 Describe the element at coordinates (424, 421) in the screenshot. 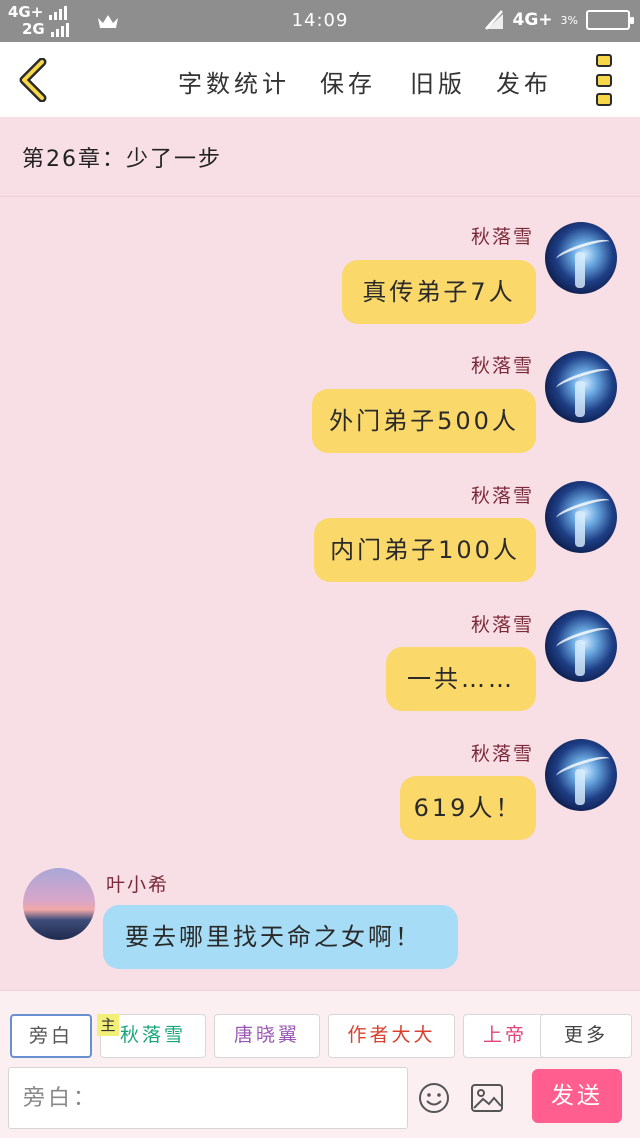

I see `message-bubble: 外门弟子500人` at that location.